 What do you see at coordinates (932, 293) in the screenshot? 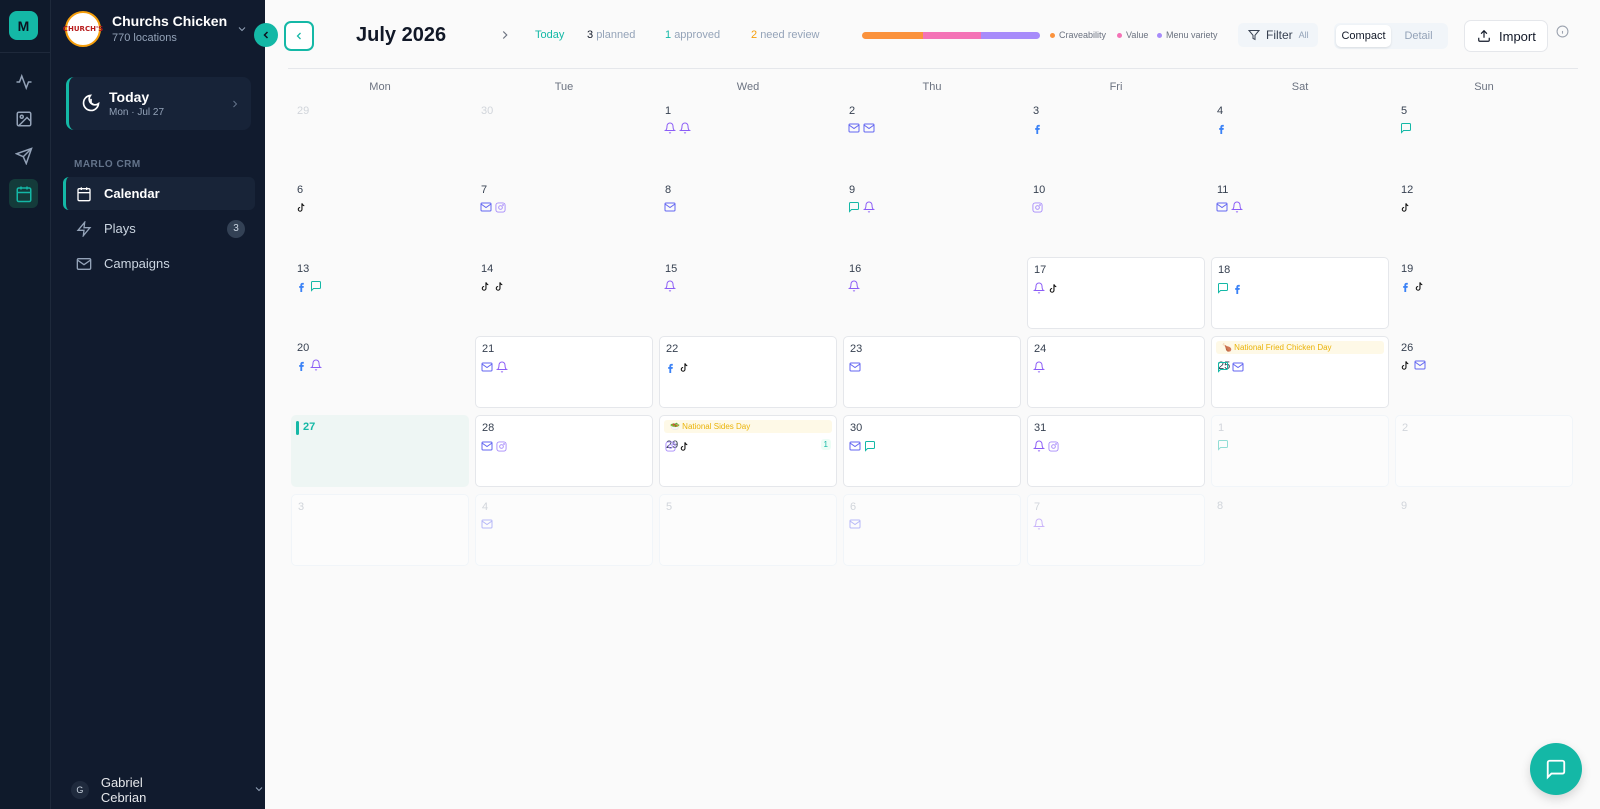
I see `day-cell: 16` at bounding box center [932, 293].